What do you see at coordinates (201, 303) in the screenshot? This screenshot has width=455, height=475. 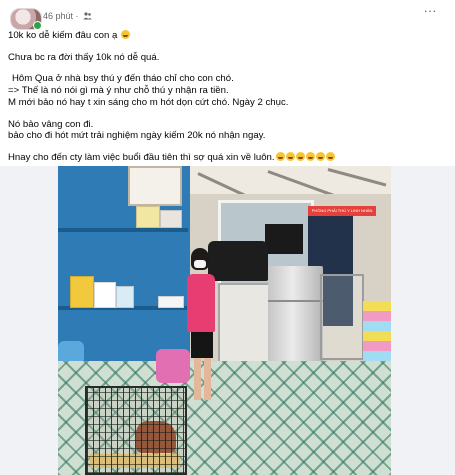 I see `person-shirt` at bounding box center [201, 303].